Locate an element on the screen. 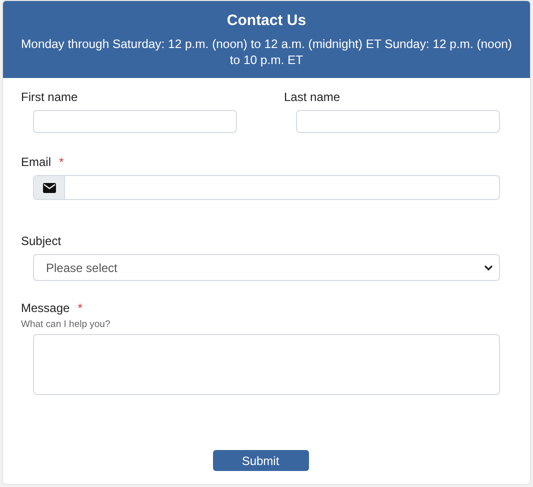  hours-text: Monday through Saturday: 12 p.m. (noon) to 12 a.m. (midnight) ET Sunday: 12 p.m. (noon) to 10 p.m. ET is located at coordinates (266, 52).